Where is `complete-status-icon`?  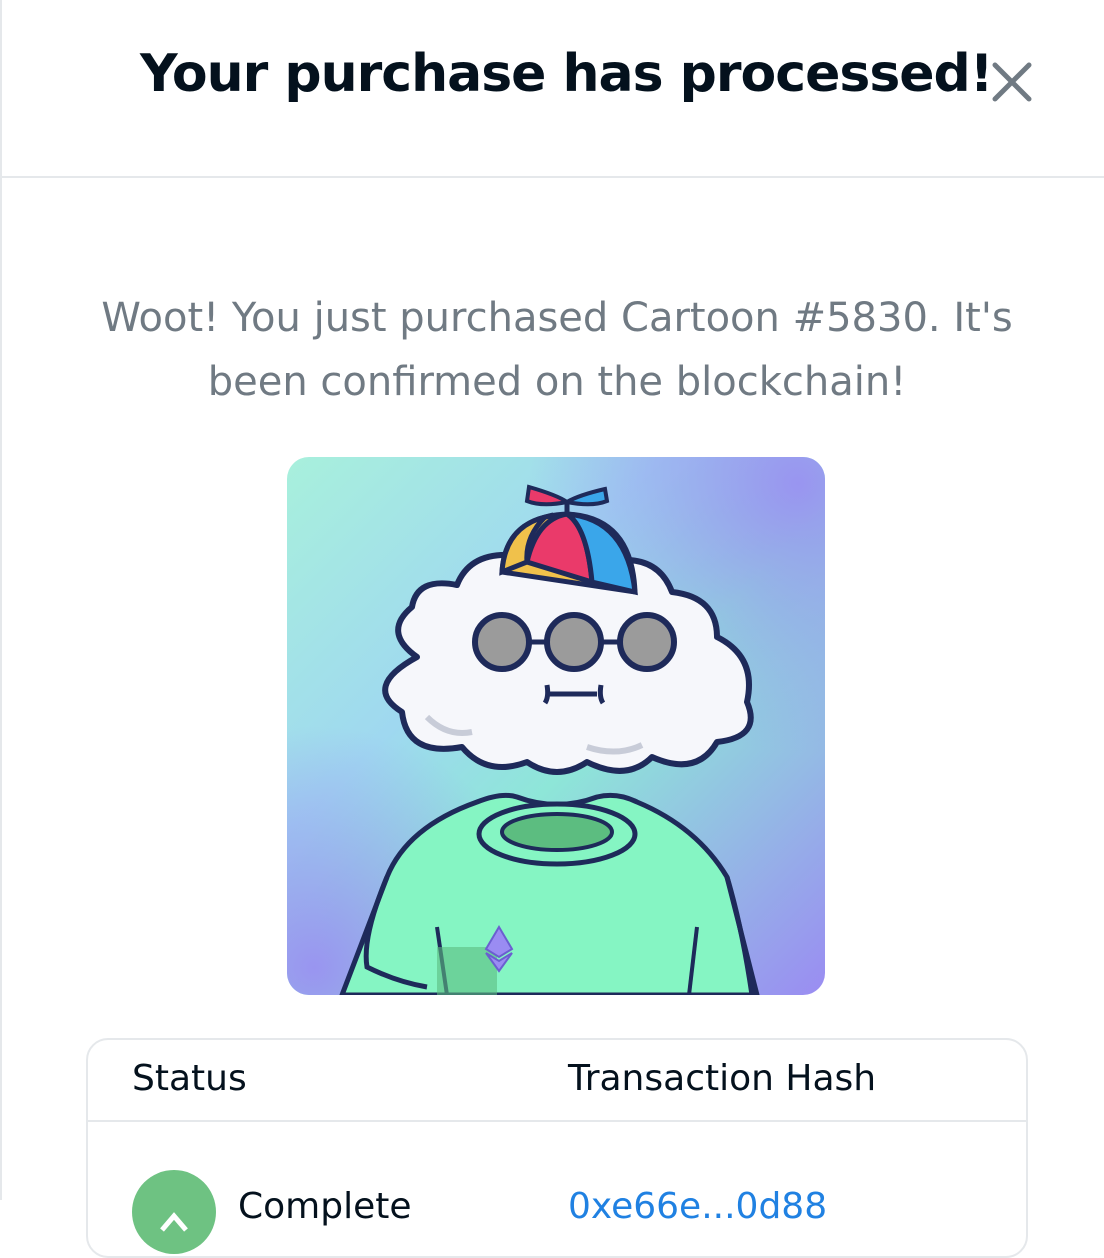
complete-status-icon is located at coordinates (174, 1212).